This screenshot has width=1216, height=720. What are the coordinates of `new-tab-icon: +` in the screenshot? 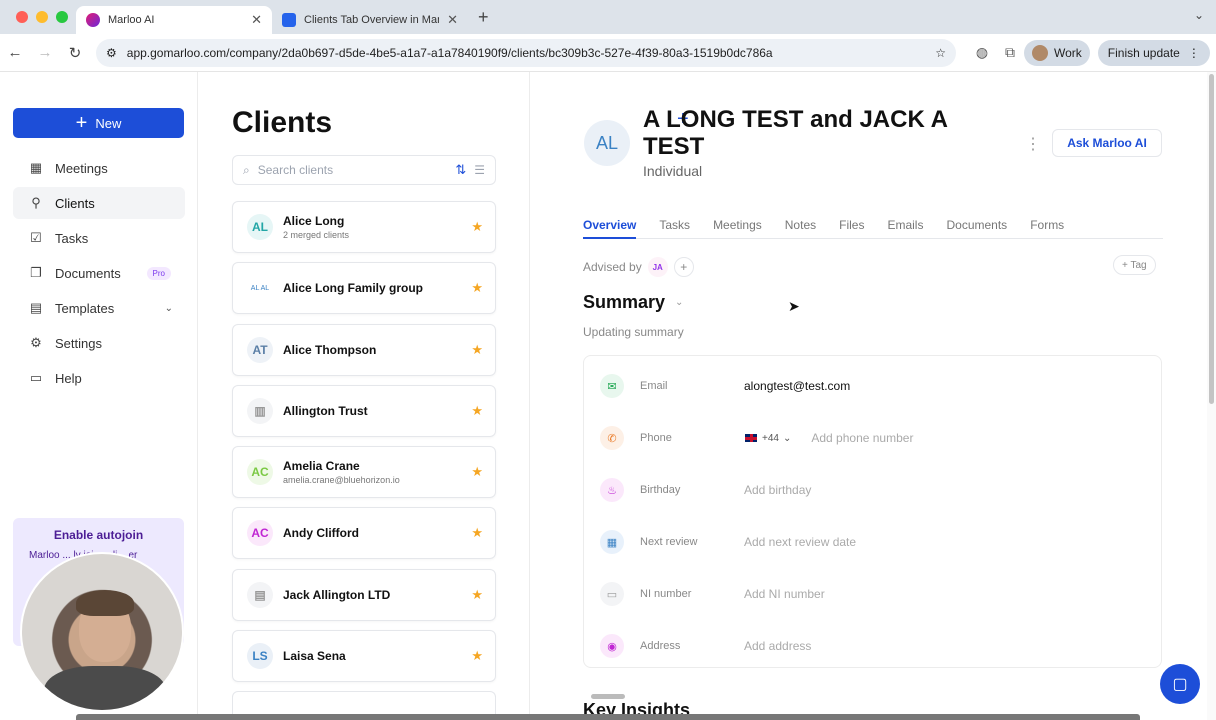 It's located at (483, 17).